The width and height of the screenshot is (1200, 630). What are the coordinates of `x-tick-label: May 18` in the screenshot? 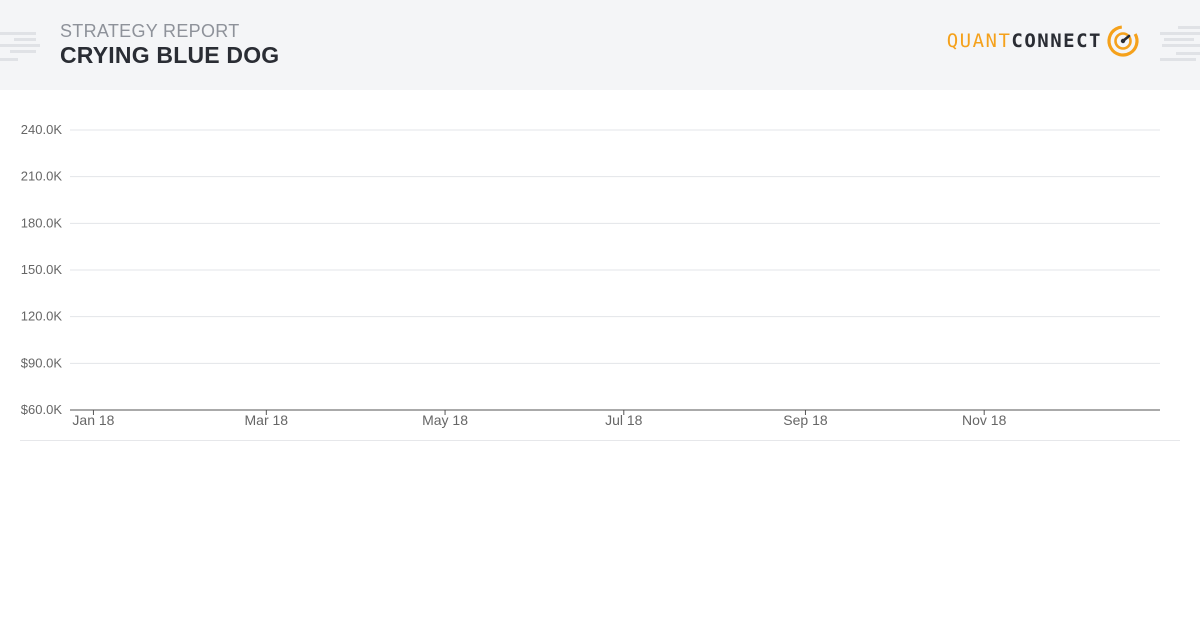 It's located at (445, 420).